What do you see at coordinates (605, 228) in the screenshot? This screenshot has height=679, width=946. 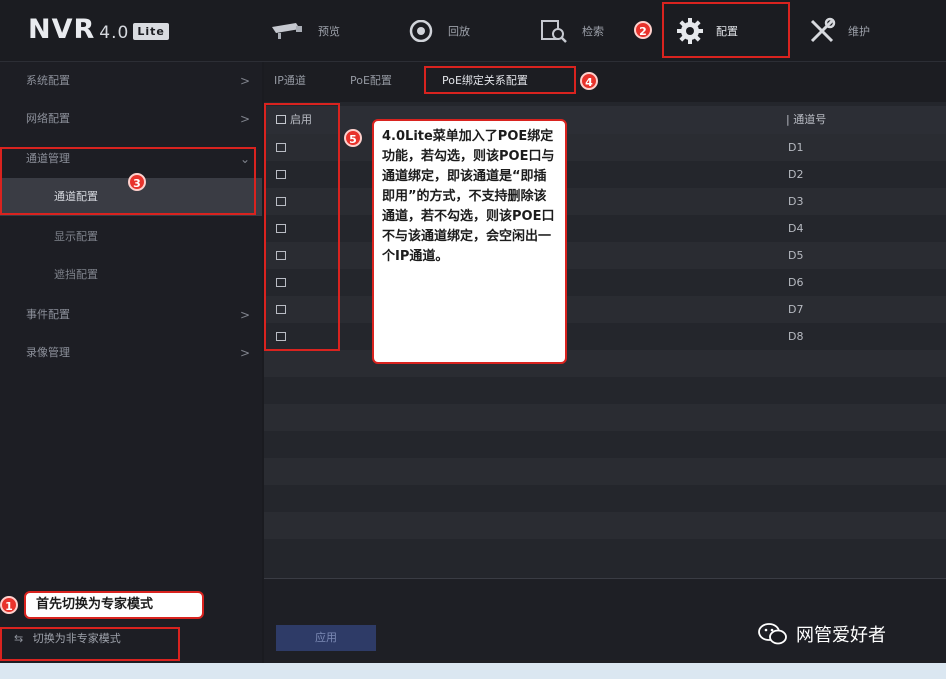 I see `table-row: D4` at bounding box center [605, 228].